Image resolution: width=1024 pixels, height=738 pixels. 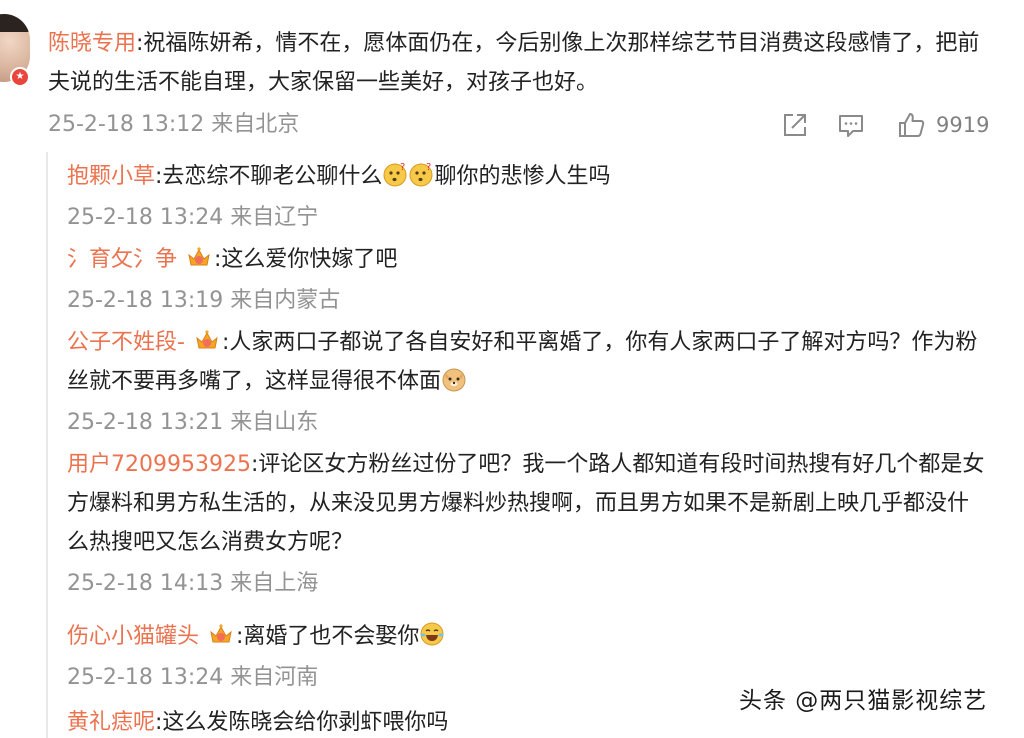 I want to click on comment-icon, so click(x=851, y=125).